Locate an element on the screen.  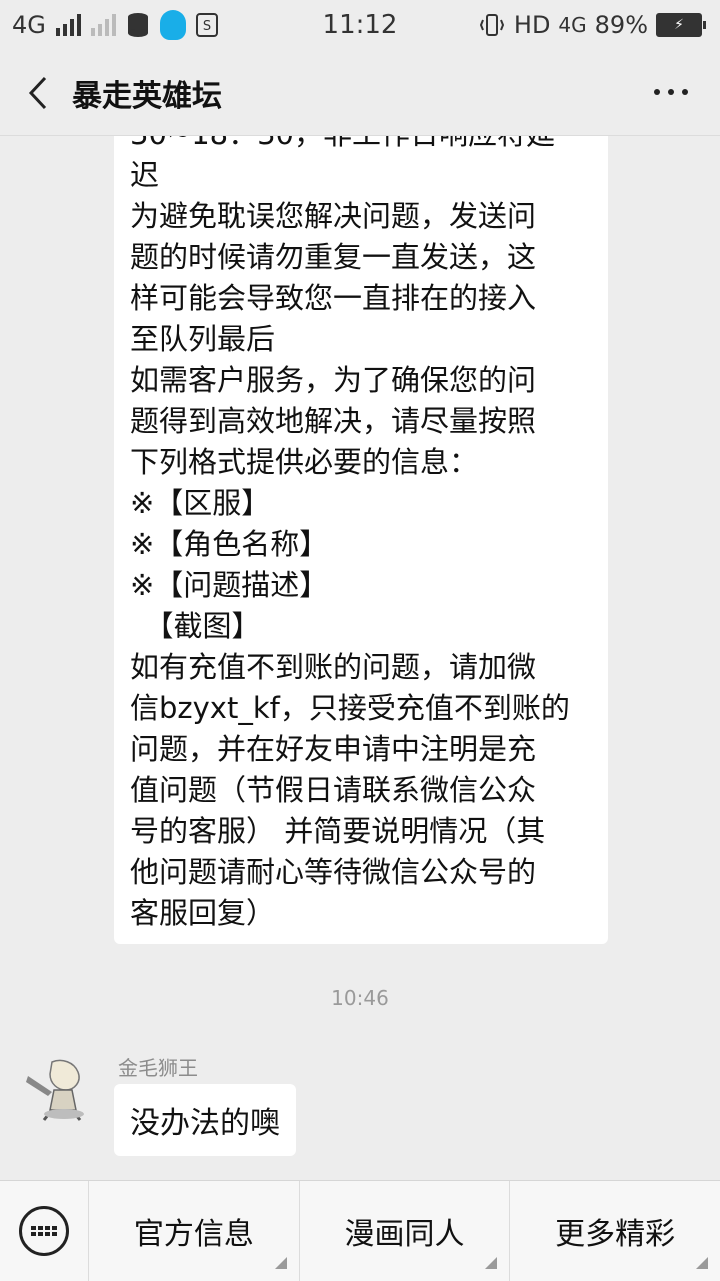
message-line: 题得到高效地解决，请尽量按照 is located at coordinates (333, 421).